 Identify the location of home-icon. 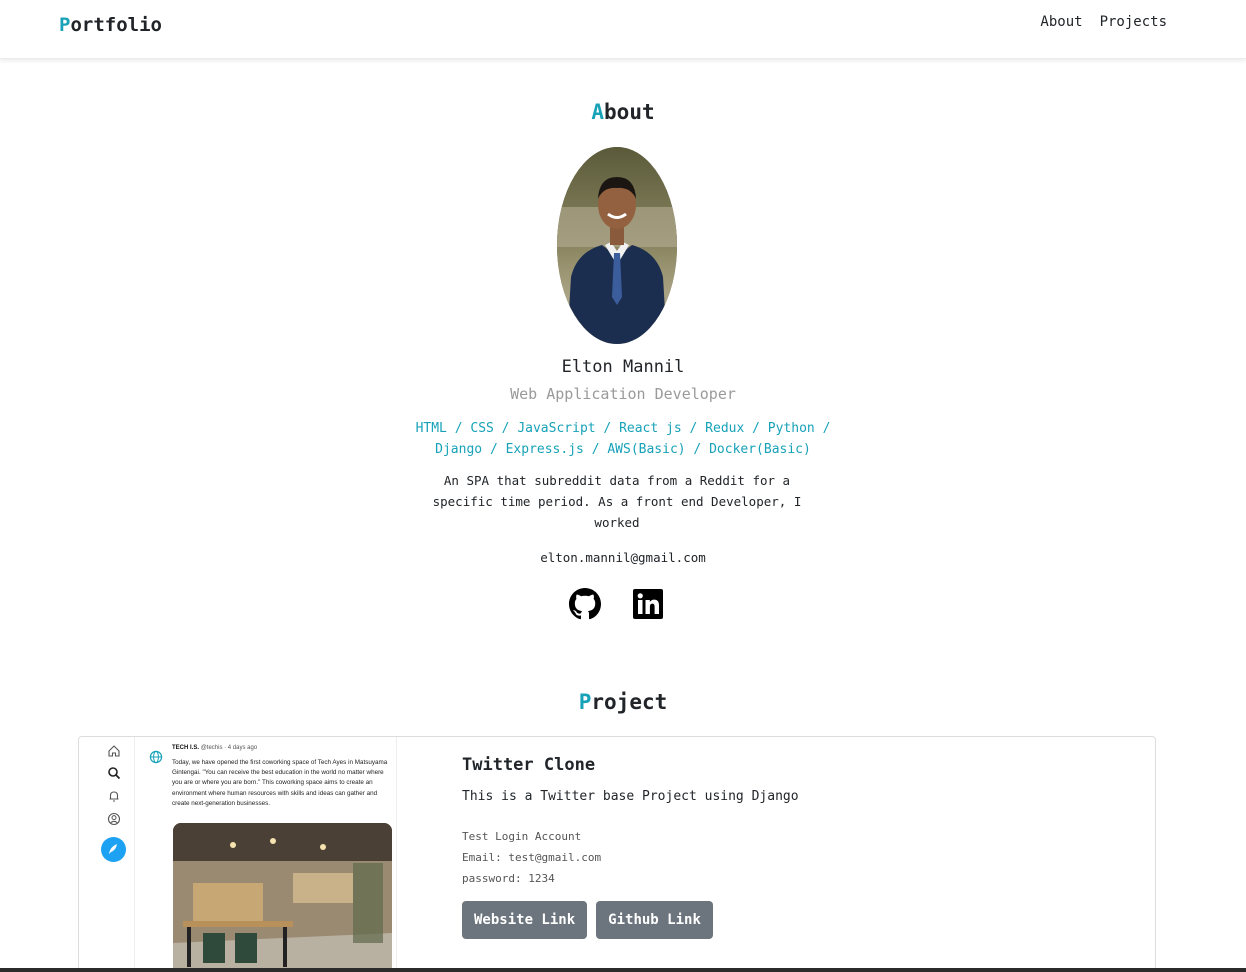
(114, 750).